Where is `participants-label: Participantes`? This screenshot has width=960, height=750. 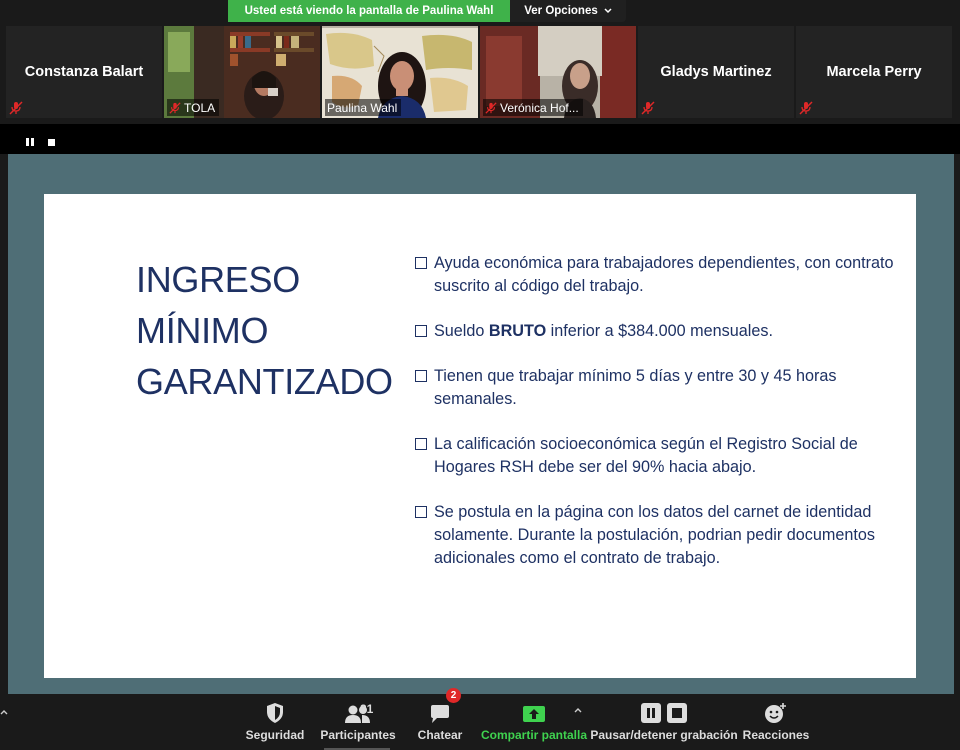
participants-label: Participantes is located at coordinates (358, 735).